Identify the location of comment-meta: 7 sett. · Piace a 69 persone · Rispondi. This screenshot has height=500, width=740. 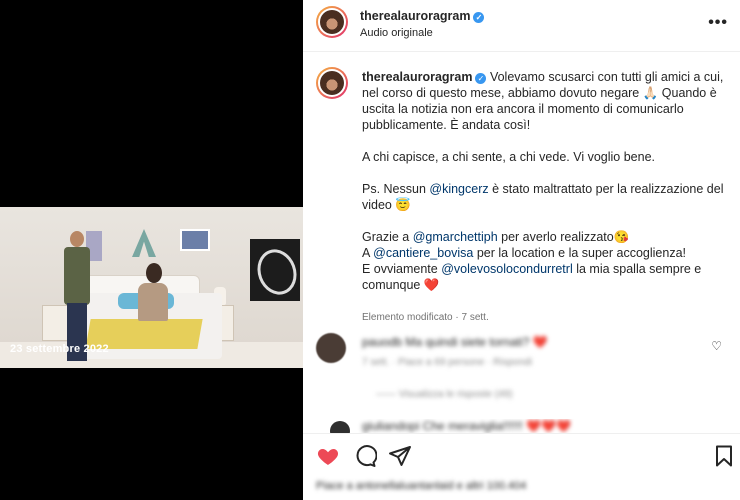
(447, 362).